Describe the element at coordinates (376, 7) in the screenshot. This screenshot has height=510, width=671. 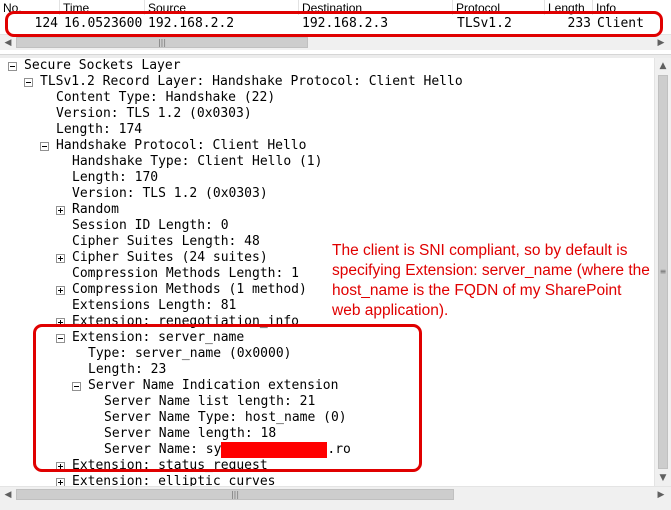
I see `column-header-destination: Destination` at that location.